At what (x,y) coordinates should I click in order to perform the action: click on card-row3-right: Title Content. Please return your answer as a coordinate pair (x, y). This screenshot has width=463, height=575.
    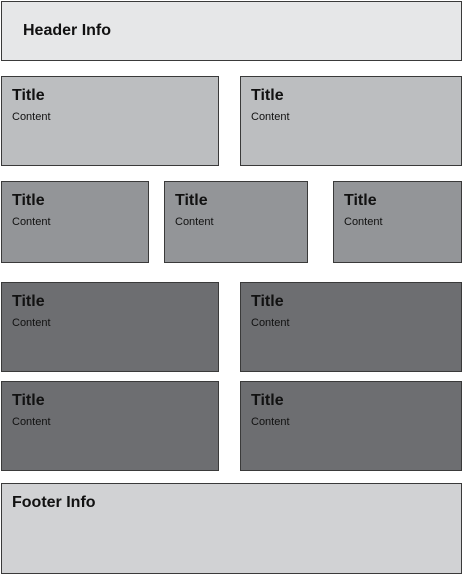
    Looking at the image, I should click on (351, 327).